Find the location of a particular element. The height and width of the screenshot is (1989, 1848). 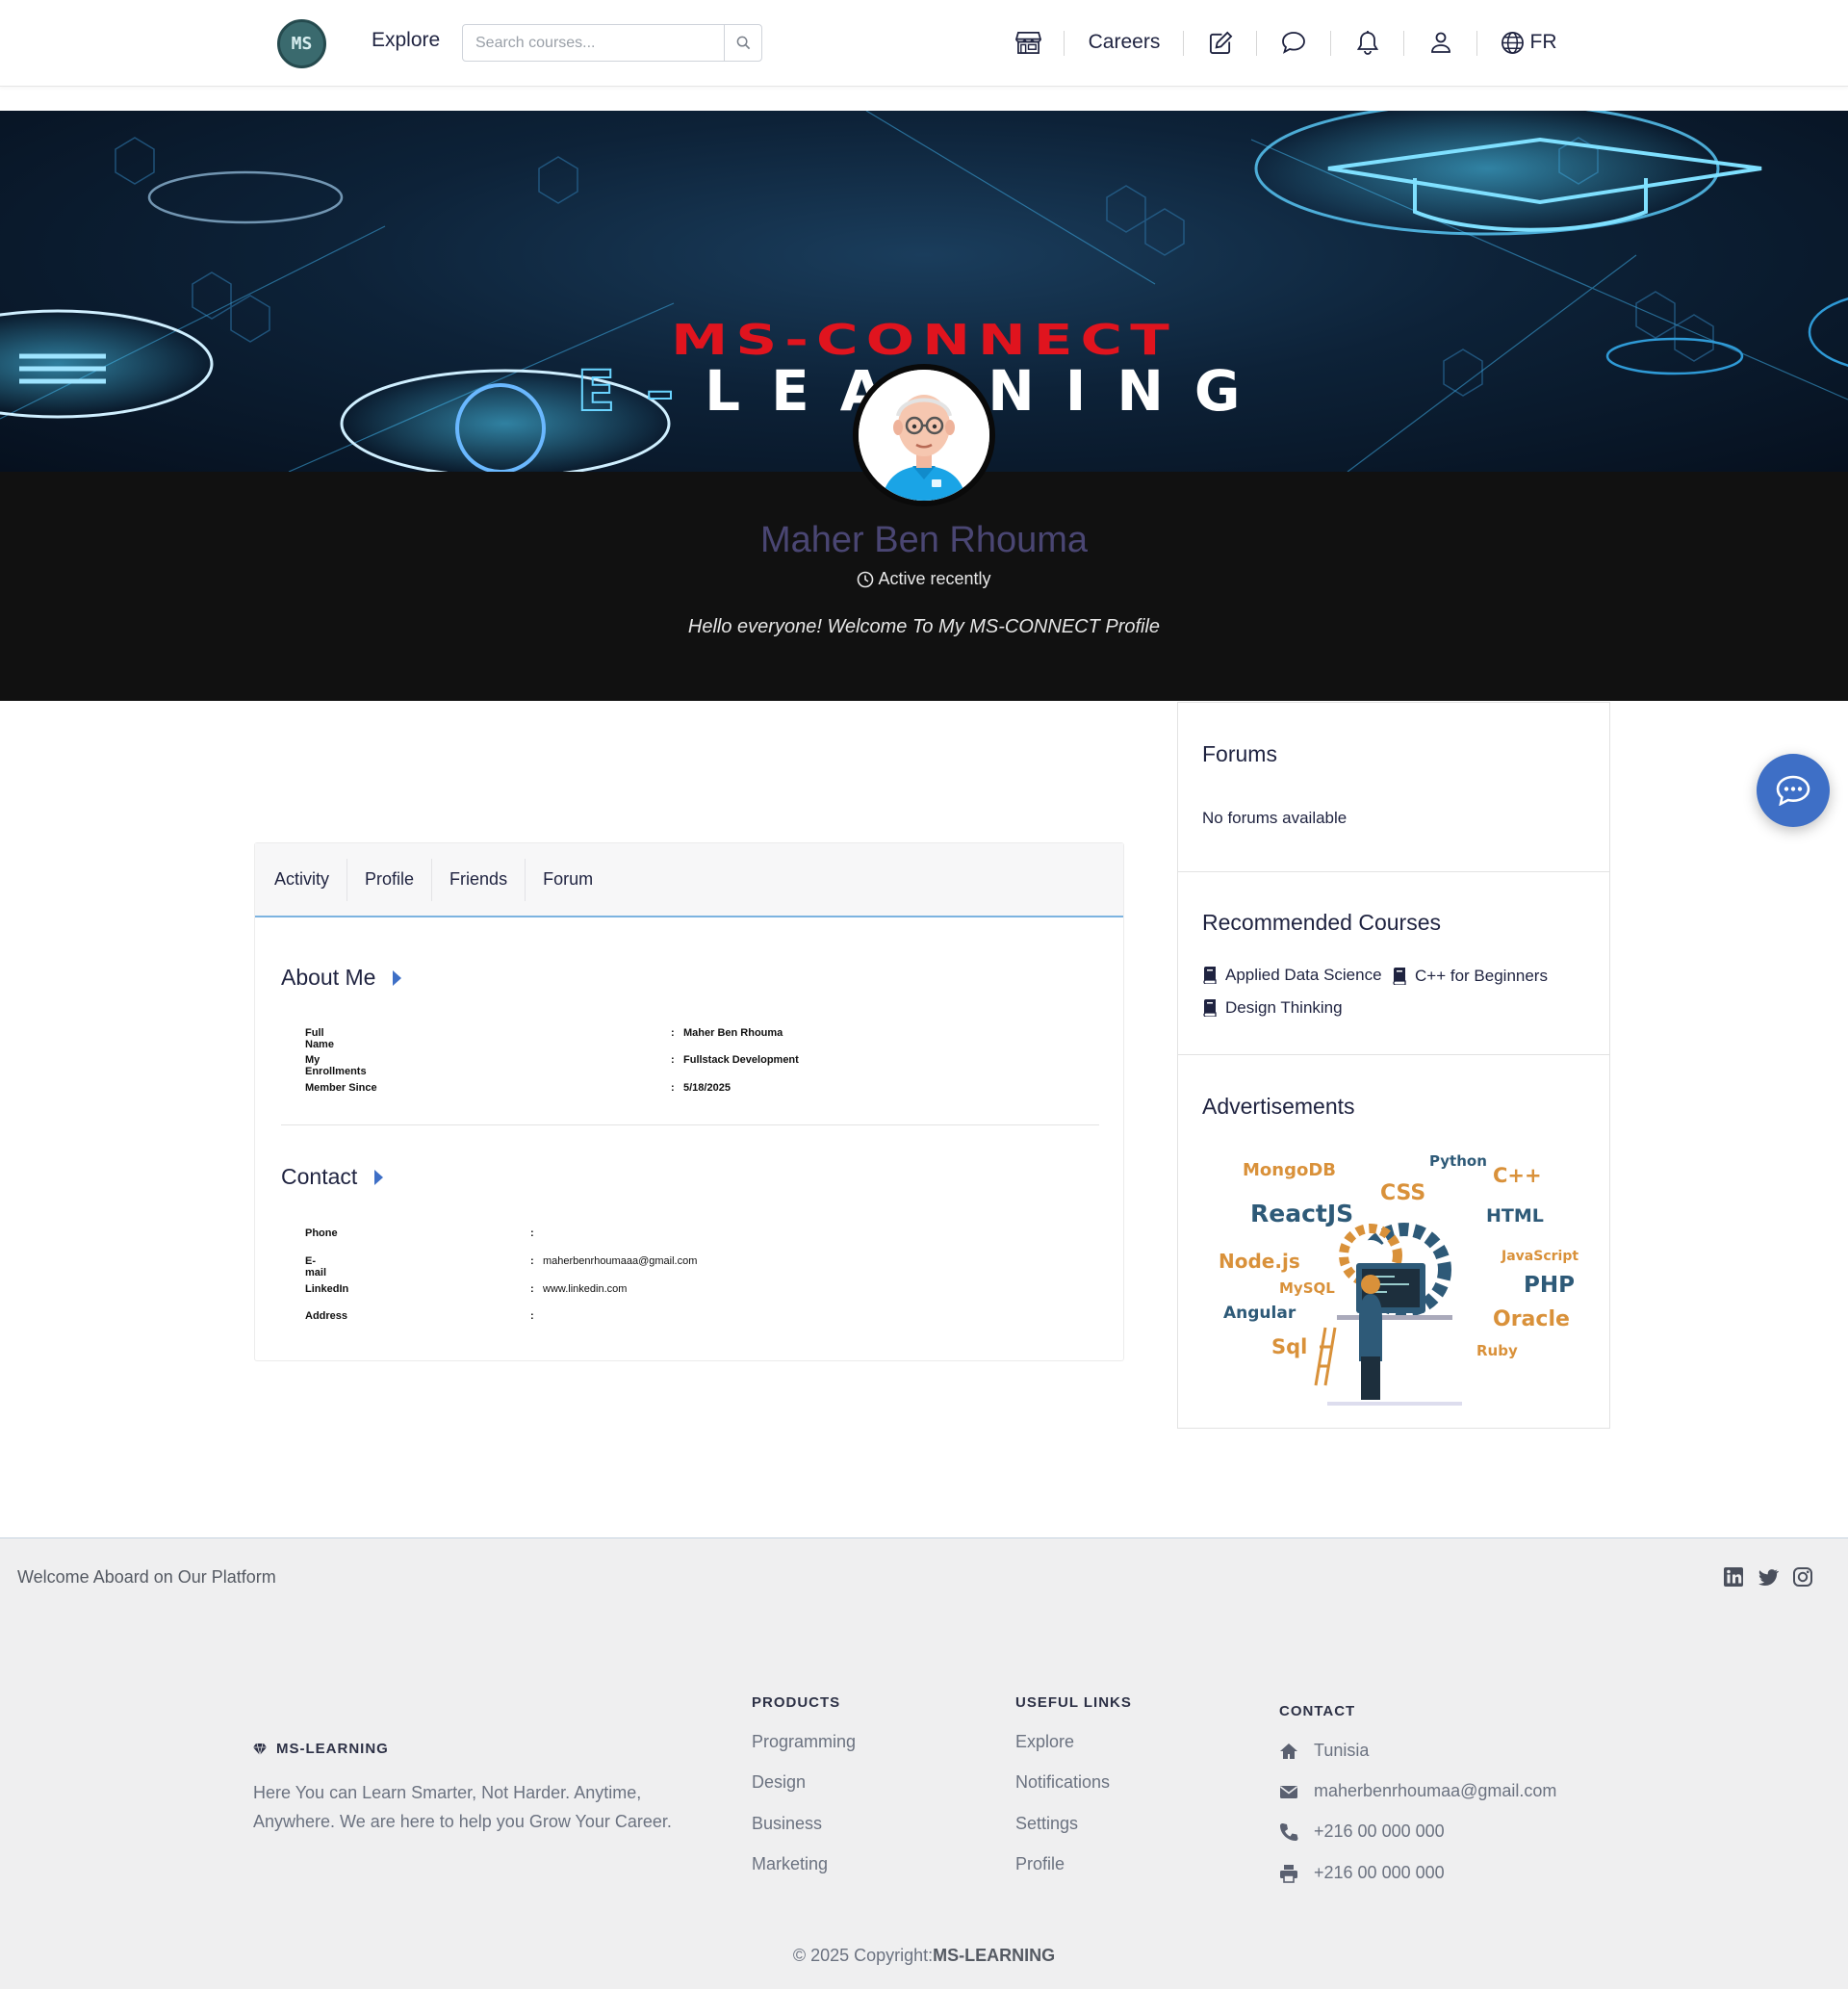

user-icon is located at coordinates (1440, 42).